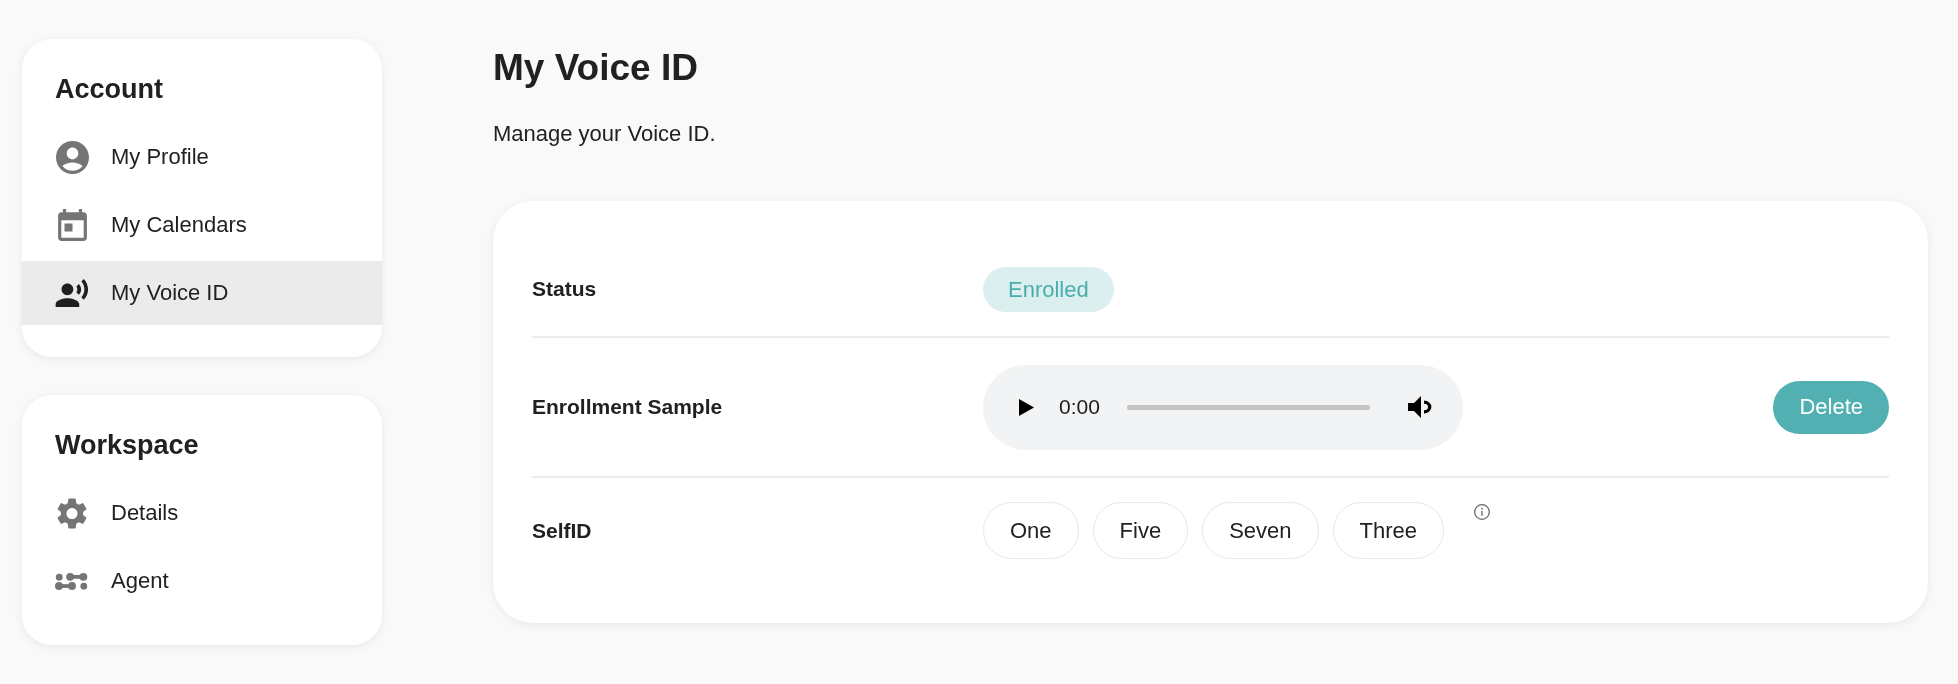 Image resolution: width=1958 pixels, height=684 pixels. What do you see at coordinates (72, 581) in the screenshot?
I see `dot-cluster-icon` at bounding box center [72, 581].